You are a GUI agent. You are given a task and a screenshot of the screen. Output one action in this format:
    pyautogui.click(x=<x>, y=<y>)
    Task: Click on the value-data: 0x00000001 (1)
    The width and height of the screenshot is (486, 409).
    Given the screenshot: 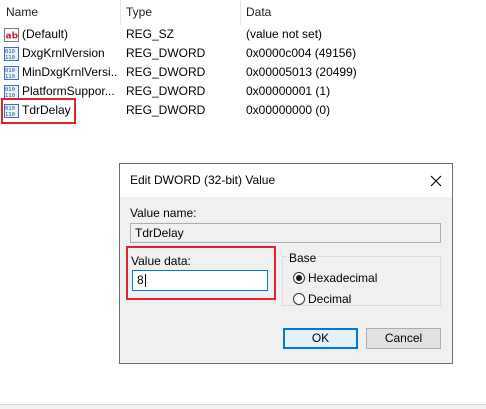 What is the action you would take?
    pyautogui.click(x=288, y=91)
    